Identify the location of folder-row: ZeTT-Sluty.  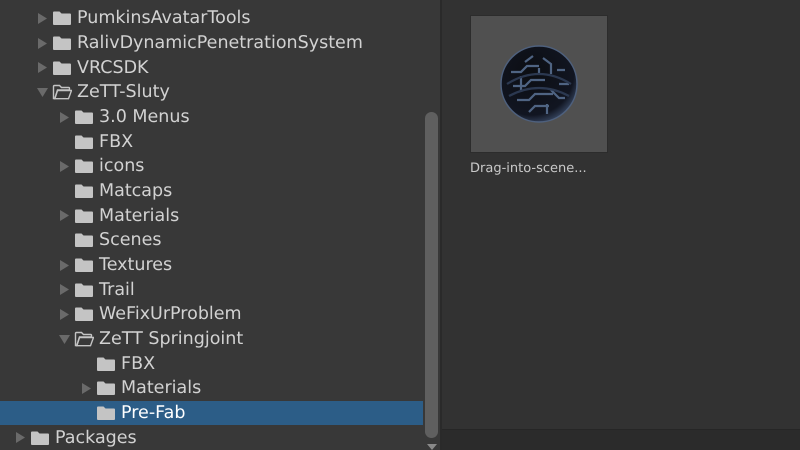
(211, 92).